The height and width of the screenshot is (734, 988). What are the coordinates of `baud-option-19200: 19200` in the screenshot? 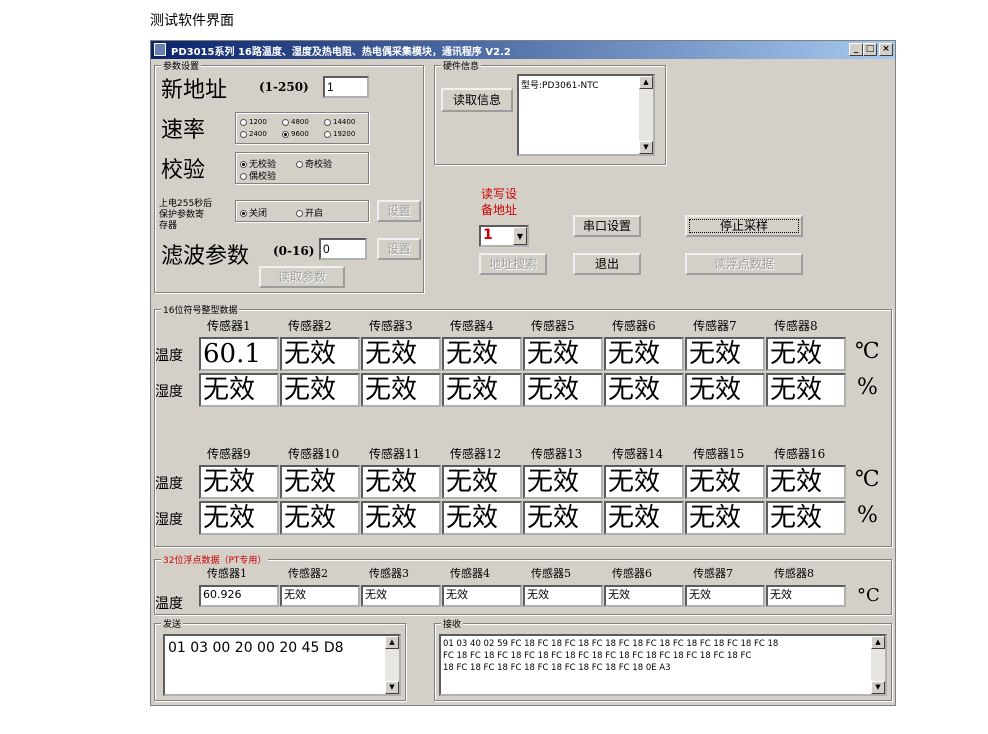 It's located at (339, 134).